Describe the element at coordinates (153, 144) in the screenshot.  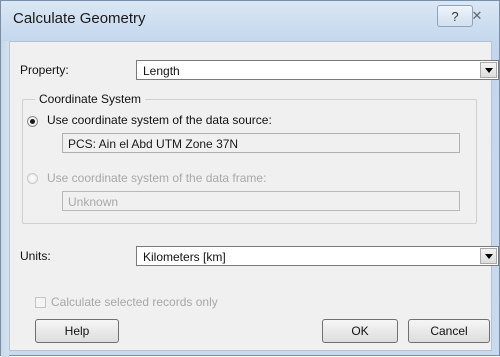
I see `data-source-coordinate-value: PCS: Ain el Abd UTM Zone 37N` at that location.